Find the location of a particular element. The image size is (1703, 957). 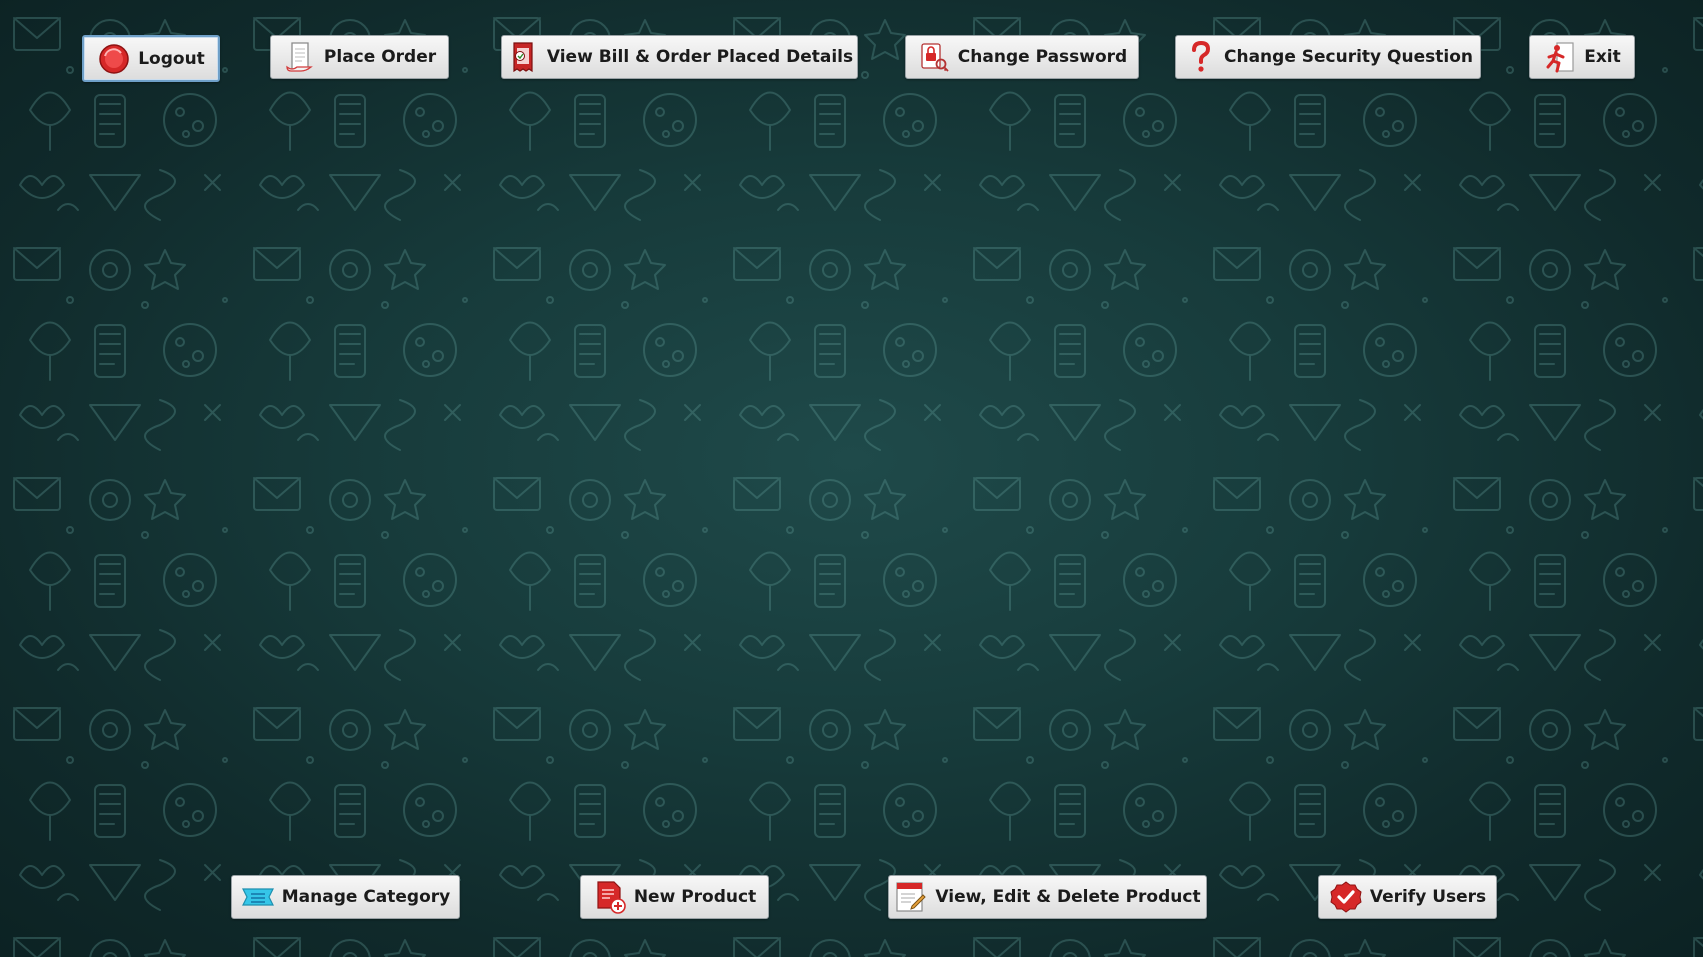

category-icon is located at coordinates (258, 897).